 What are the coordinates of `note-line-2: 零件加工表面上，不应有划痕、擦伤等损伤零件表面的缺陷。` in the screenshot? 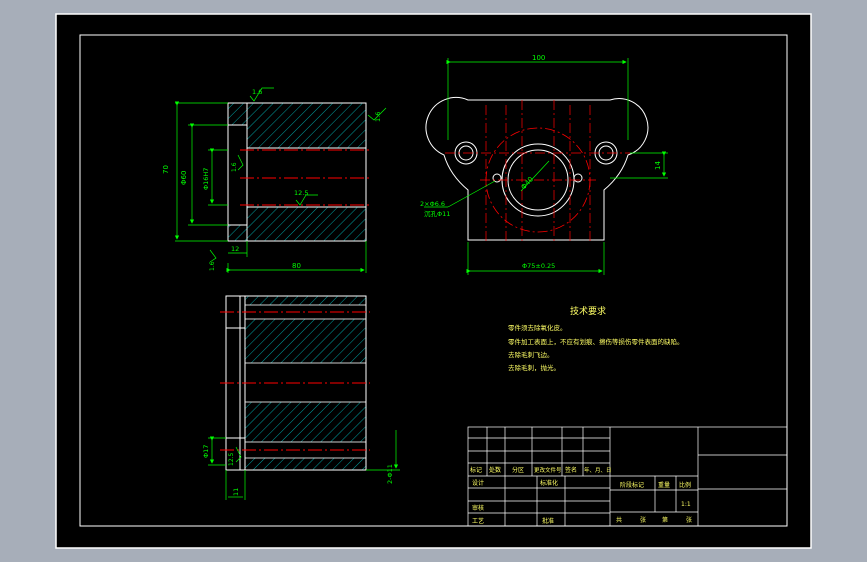 It's located at (596, 341).